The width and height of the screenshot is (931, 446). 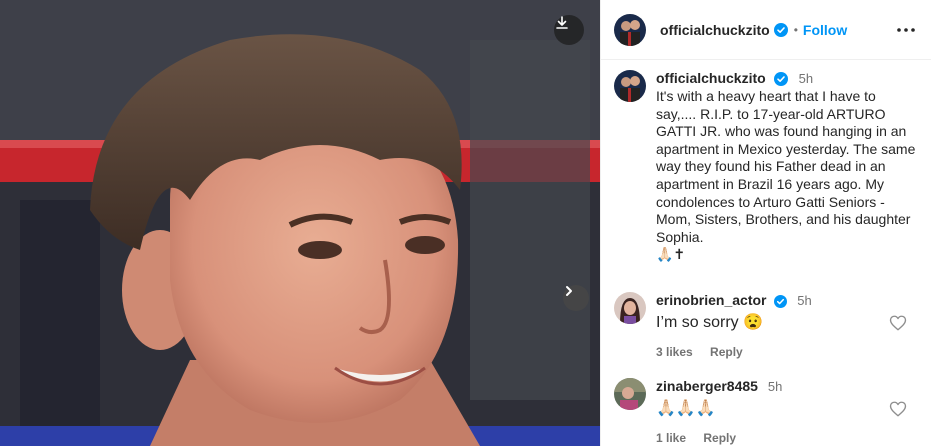 What do you see at coordinates (562, 22) in the screenshot?
I see `download-icon` at bounding box center [562, 22].